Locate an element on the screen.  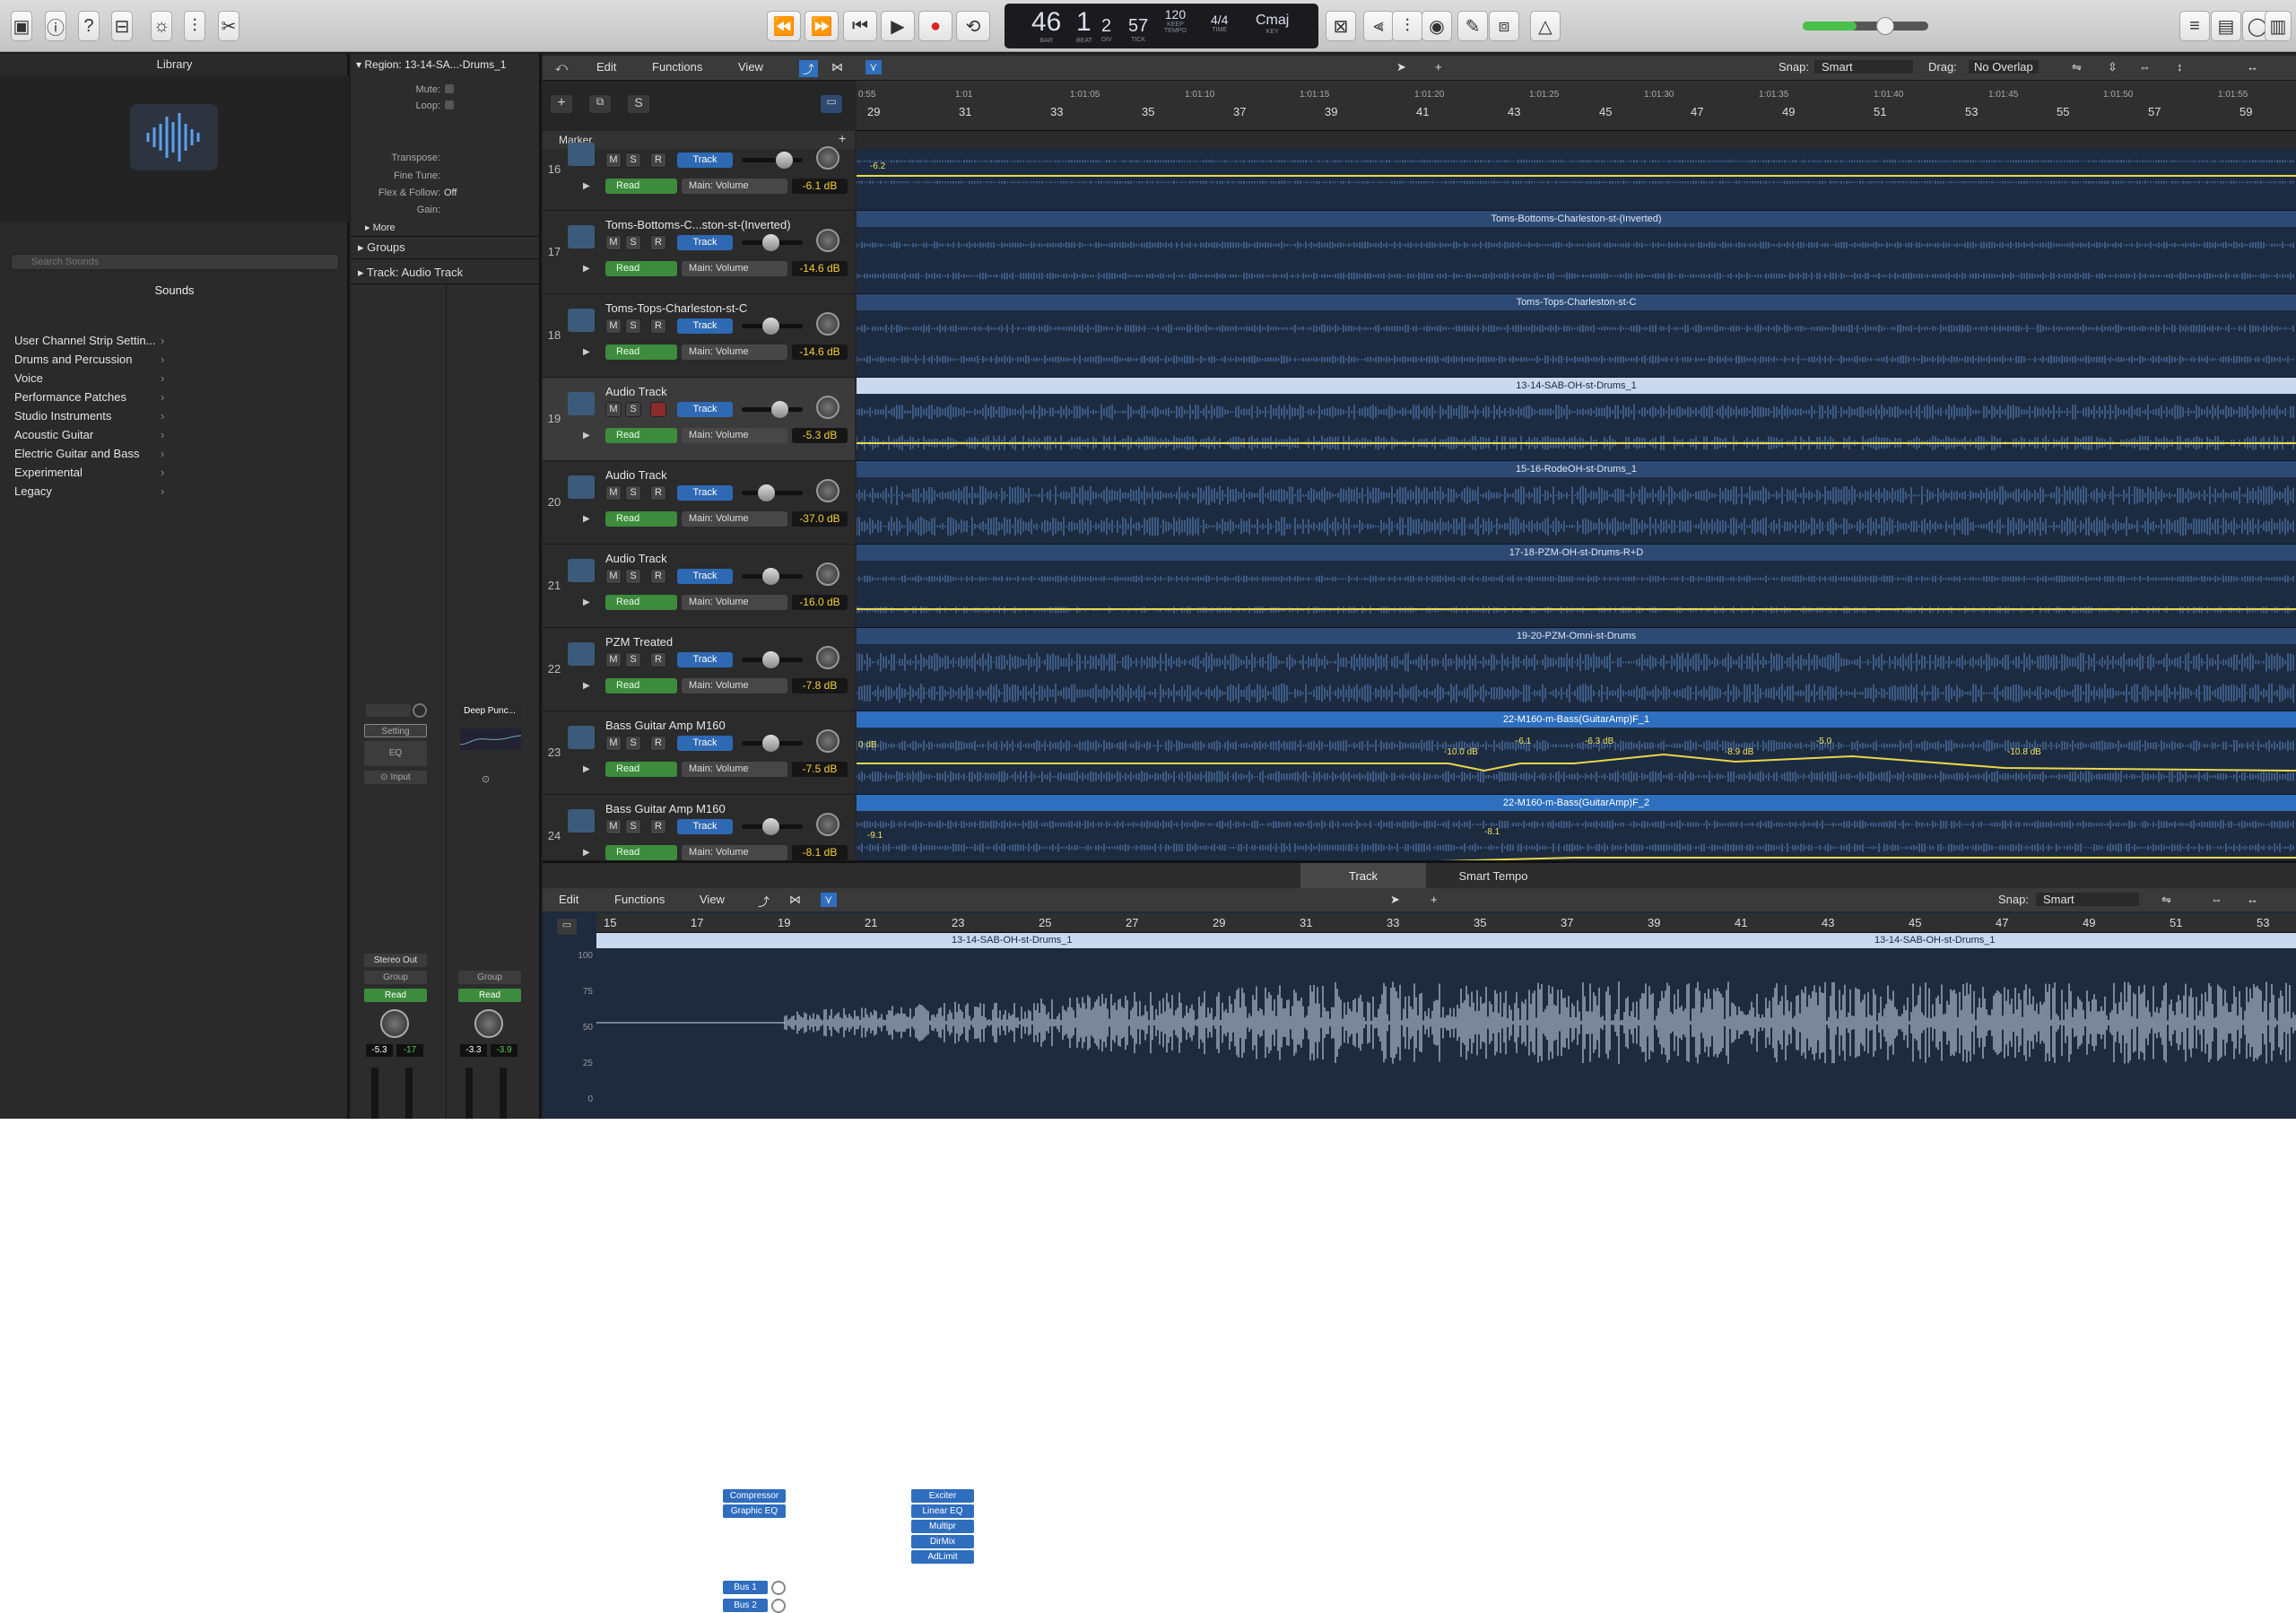
global-tracks-icon: ▭ is located at coordinates (831, 104).